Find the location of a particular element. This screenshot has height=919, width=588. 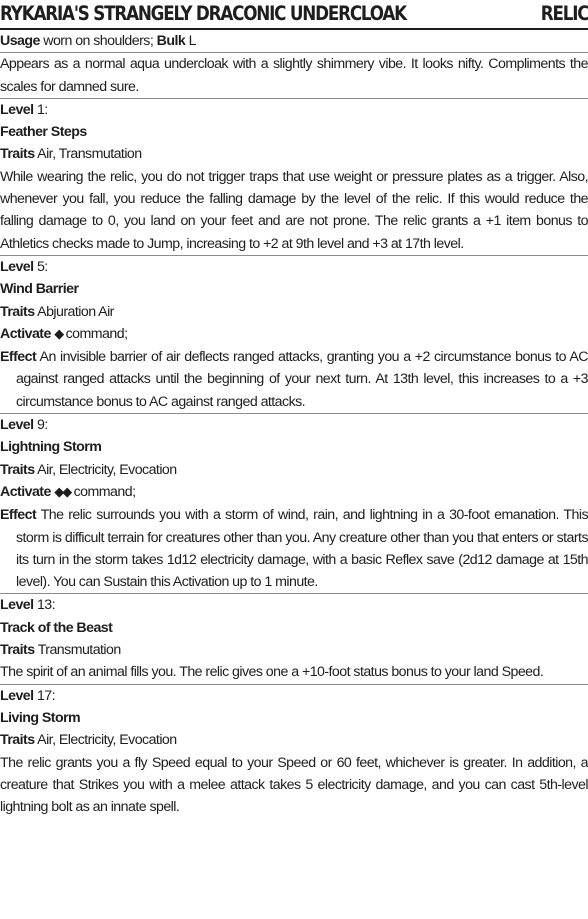

gift-name: Feather Steps is located at coordinates (43, 132).